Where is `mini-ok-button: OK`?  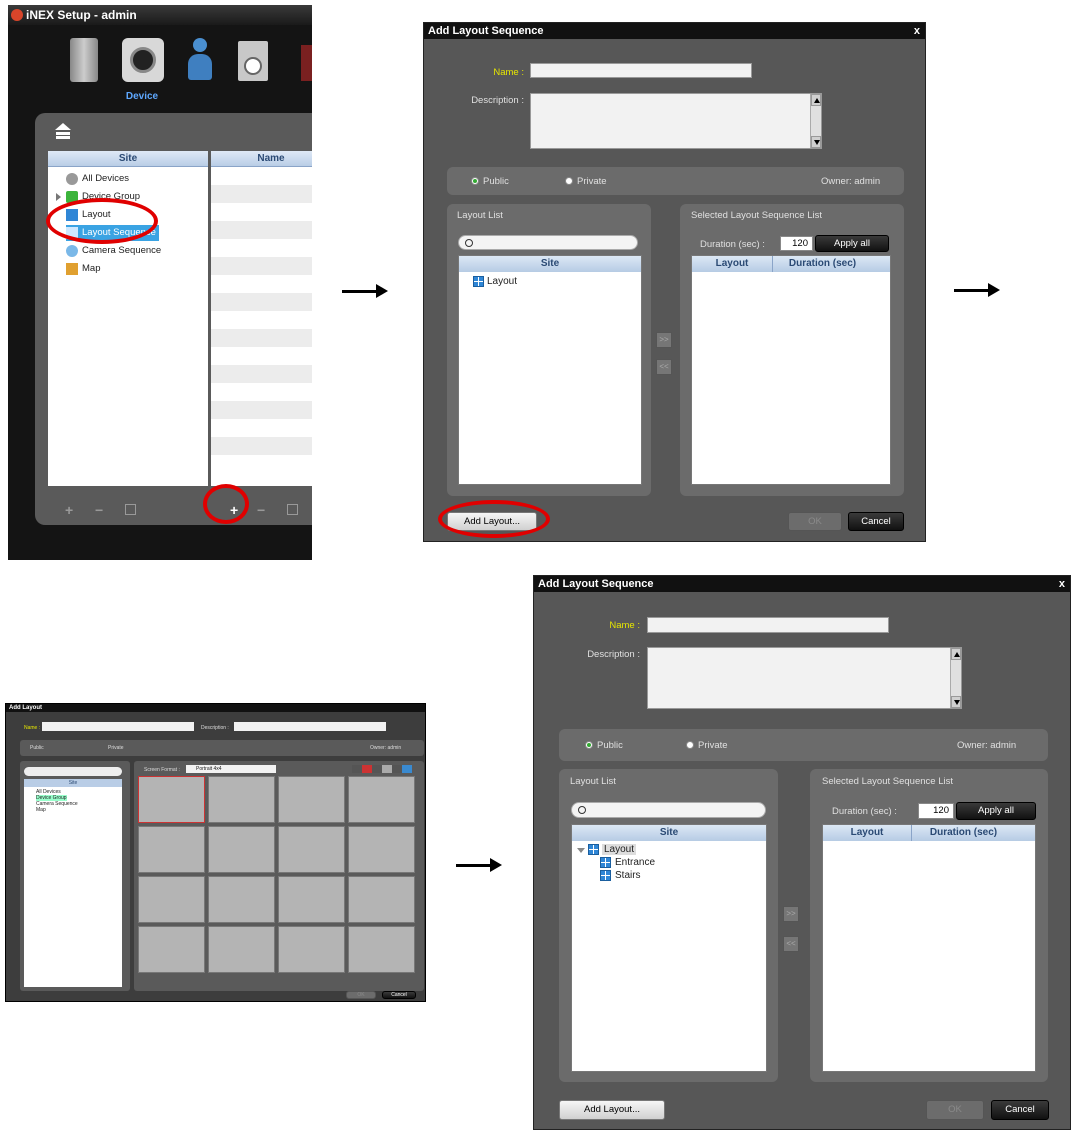 mini-ok-button: OK is located at coordinates (361, 995).